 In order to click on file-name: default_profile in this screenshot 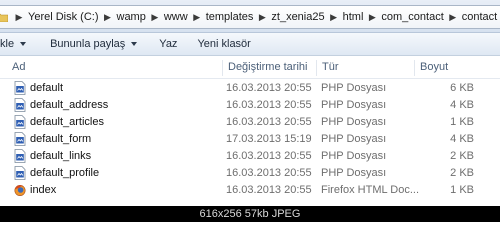, I will do `click(65, 173)`.